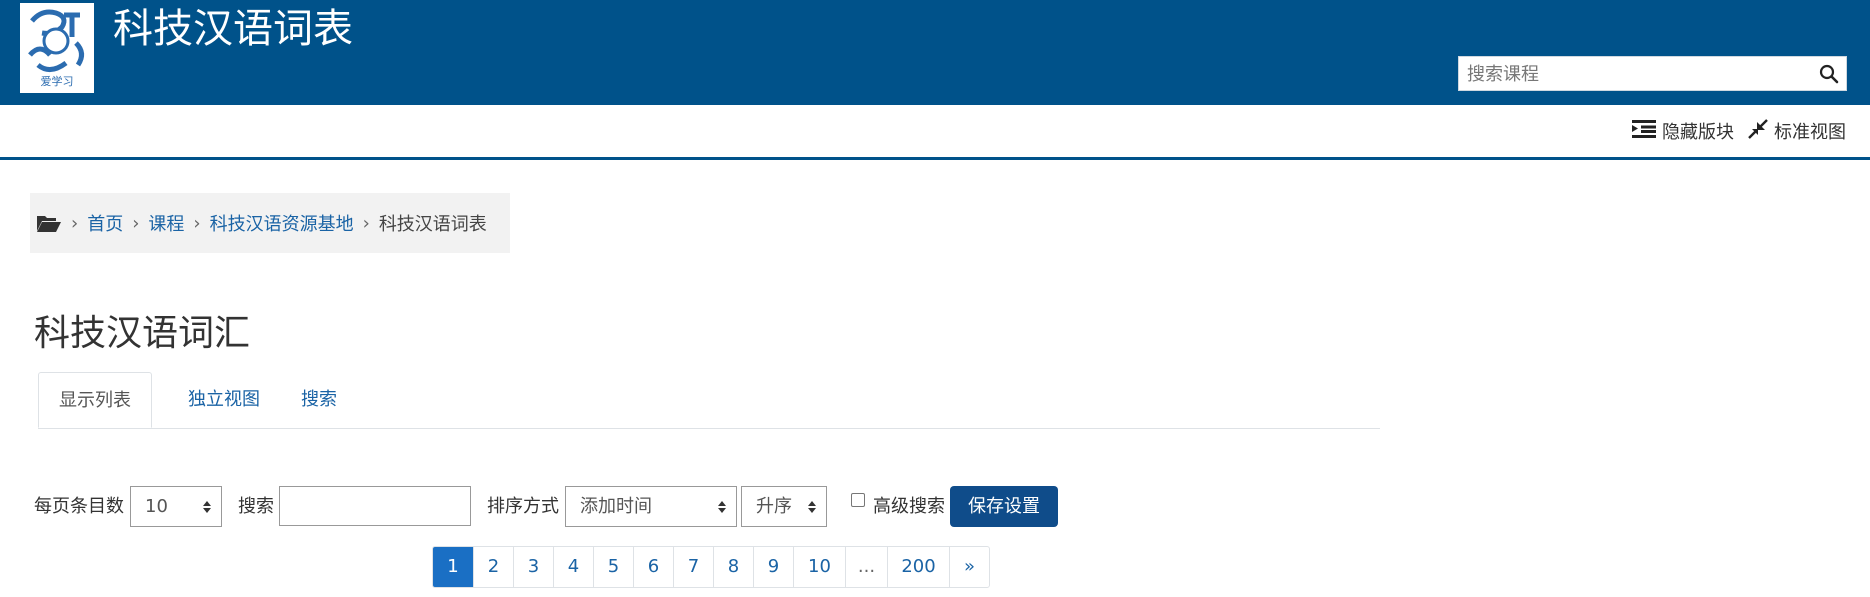  Describe the element at coordinates (773, 567) in the screenshot. I see `page-link-9: 9` at that location.